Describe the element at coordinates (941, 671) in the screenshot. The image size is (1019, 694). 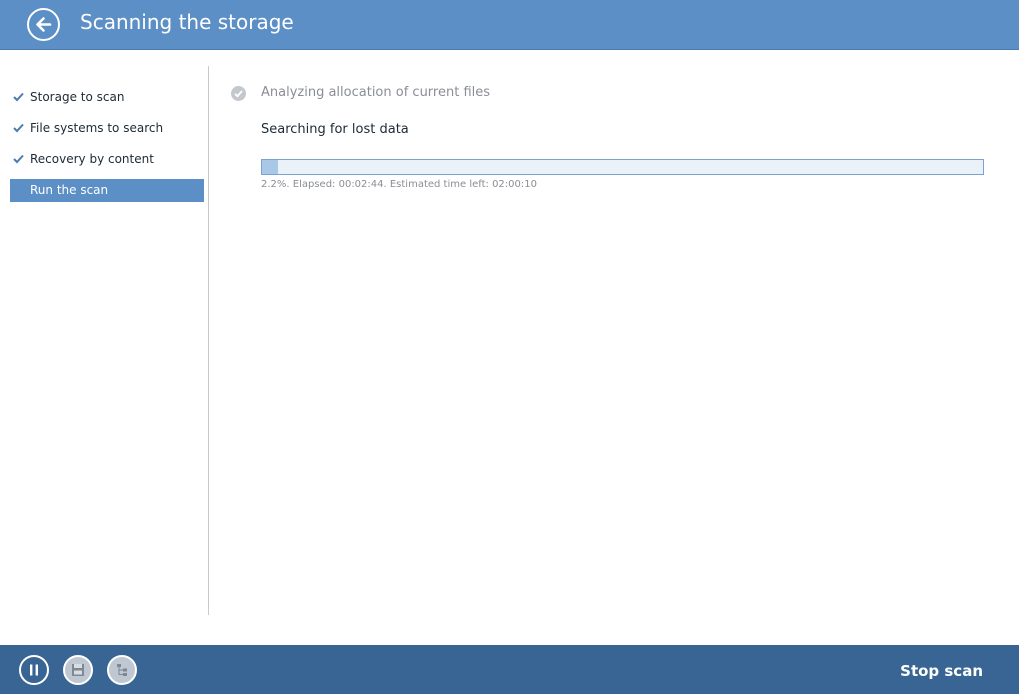
I see `stop-scan-button: Stop scan` at that location.